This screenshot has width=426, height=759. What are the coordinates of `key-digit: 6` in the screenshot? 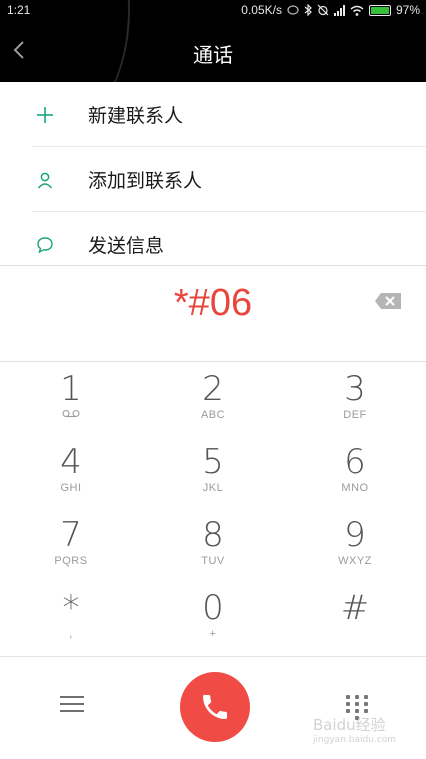 It's located at (355, 462).